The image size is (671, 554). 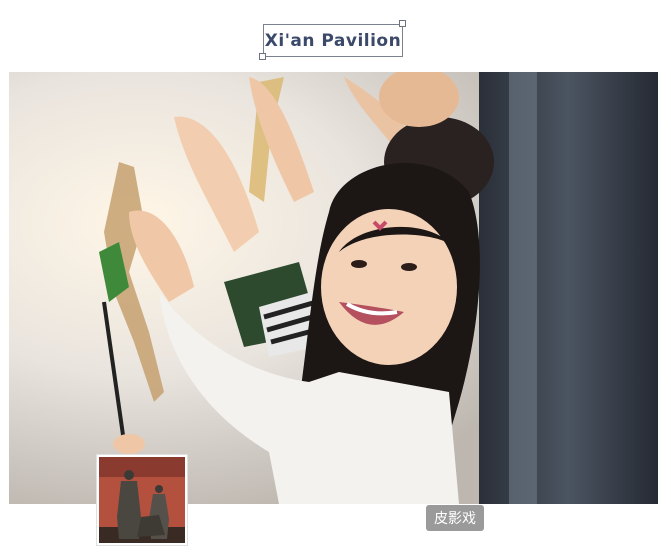 I want to click on caption-badge: 皮影戏, so click(x=455, y=518).